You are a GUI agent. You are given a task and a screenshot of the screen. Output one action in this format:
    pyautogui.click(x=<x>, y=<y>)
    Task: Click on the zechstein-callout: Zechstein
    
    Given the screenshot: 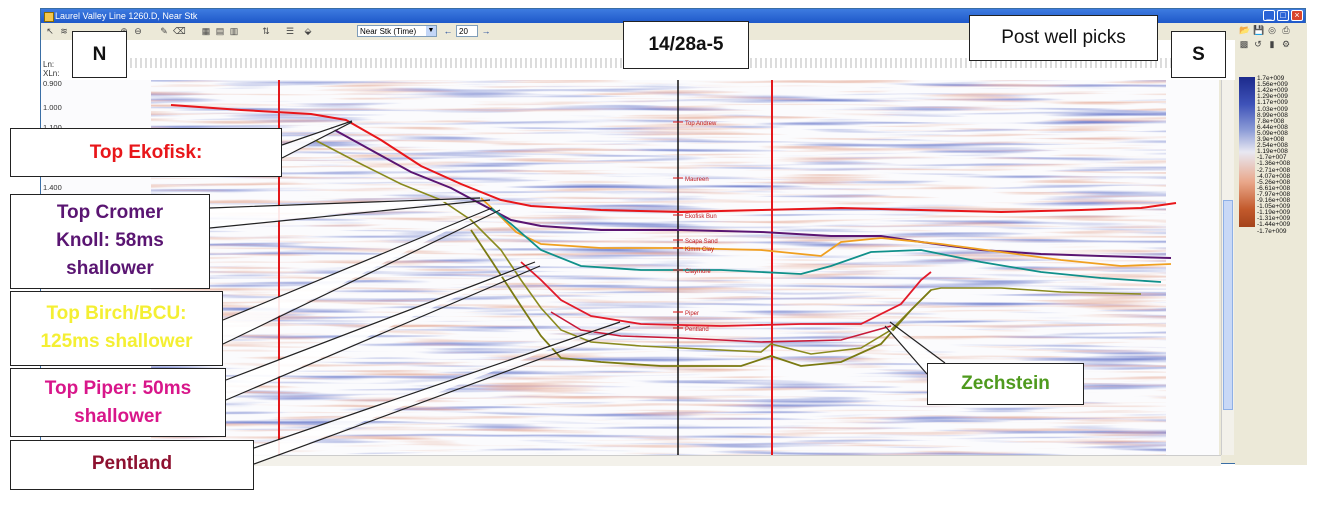 What is the action you would take?
    pyautogui.click(x=1005, y=384)
    